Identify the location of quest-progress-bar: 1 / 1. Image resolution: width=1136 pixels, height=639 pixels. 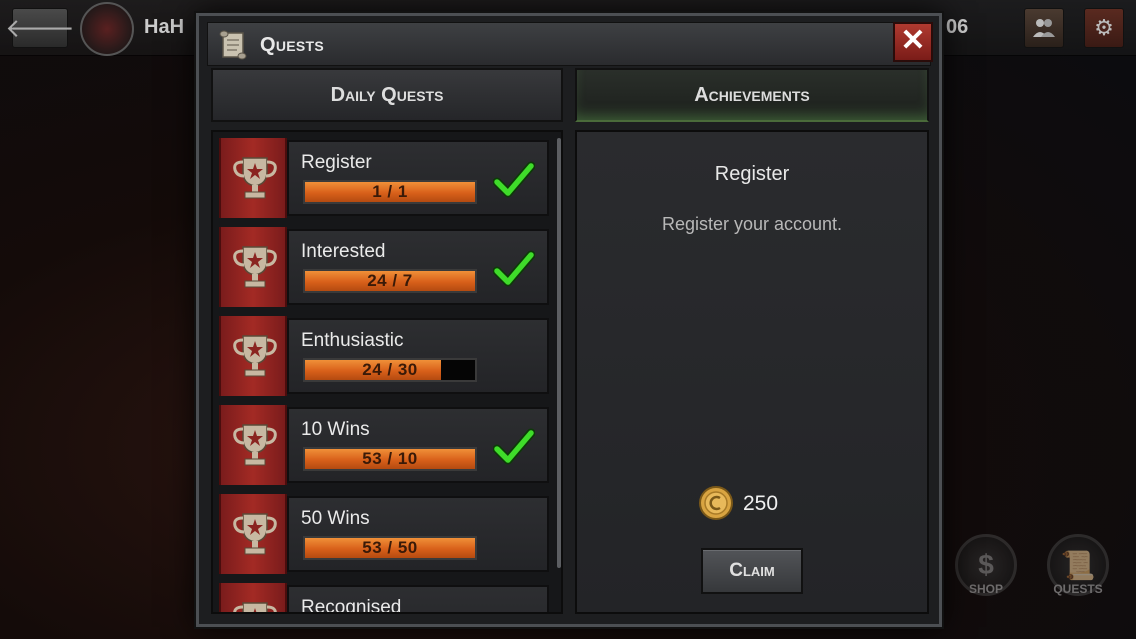
(390, 192).